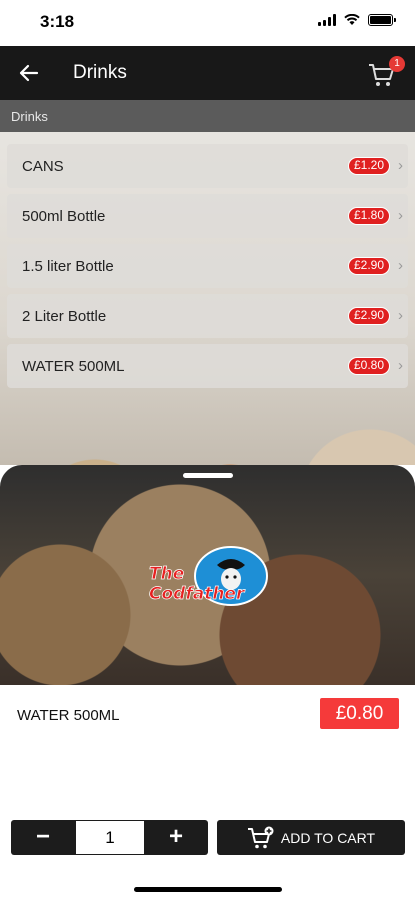 Image resolution: width=415 pixels, height=900 pixels. I want to click on add-to-cart-label: ADD TO CART, so click(328, 837).